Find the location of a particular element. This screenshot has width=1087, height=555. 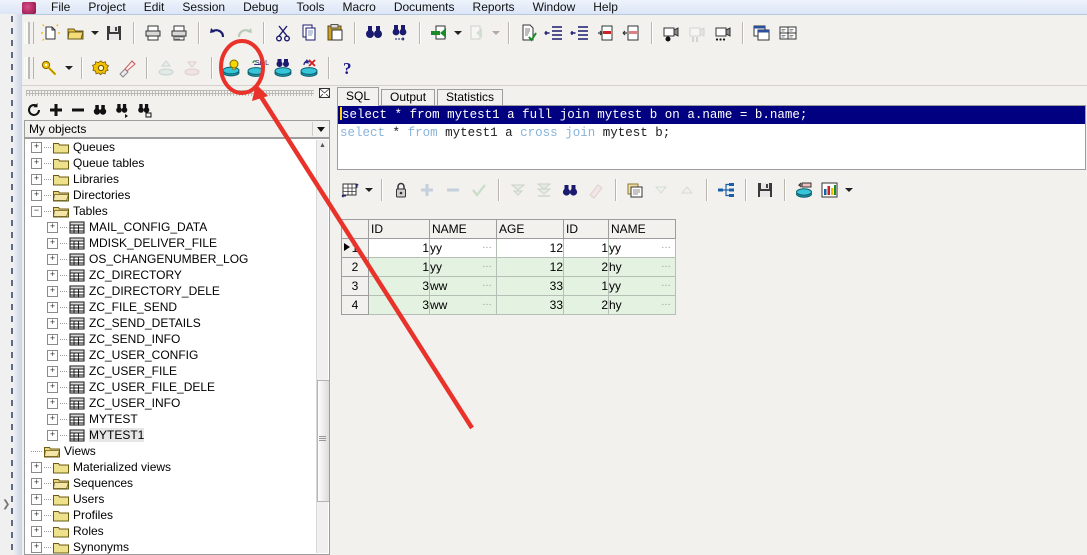

grid-layout-dropdown is located at coordinates (369, 190).